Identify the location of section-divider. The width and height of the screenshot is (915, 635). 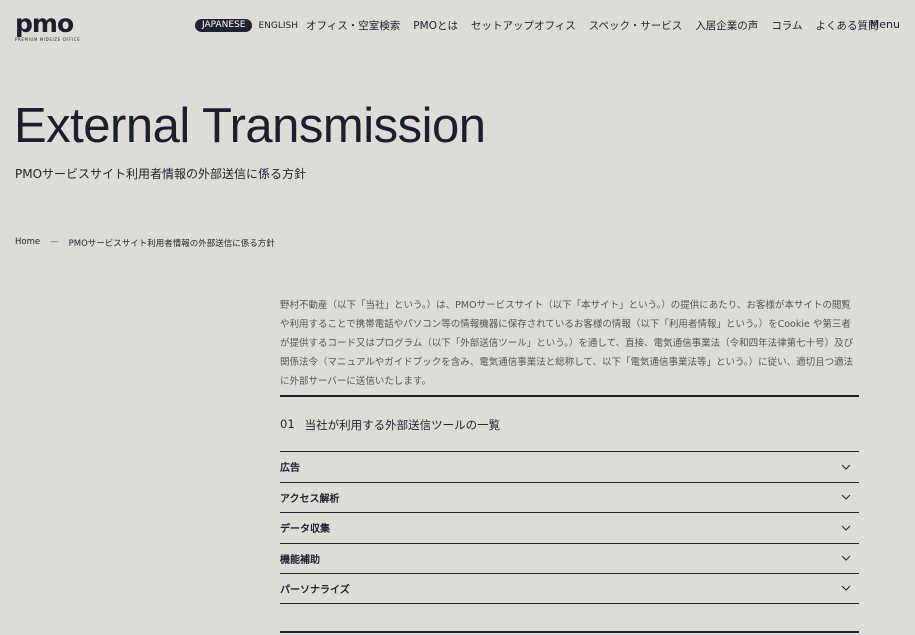
(569, 396).